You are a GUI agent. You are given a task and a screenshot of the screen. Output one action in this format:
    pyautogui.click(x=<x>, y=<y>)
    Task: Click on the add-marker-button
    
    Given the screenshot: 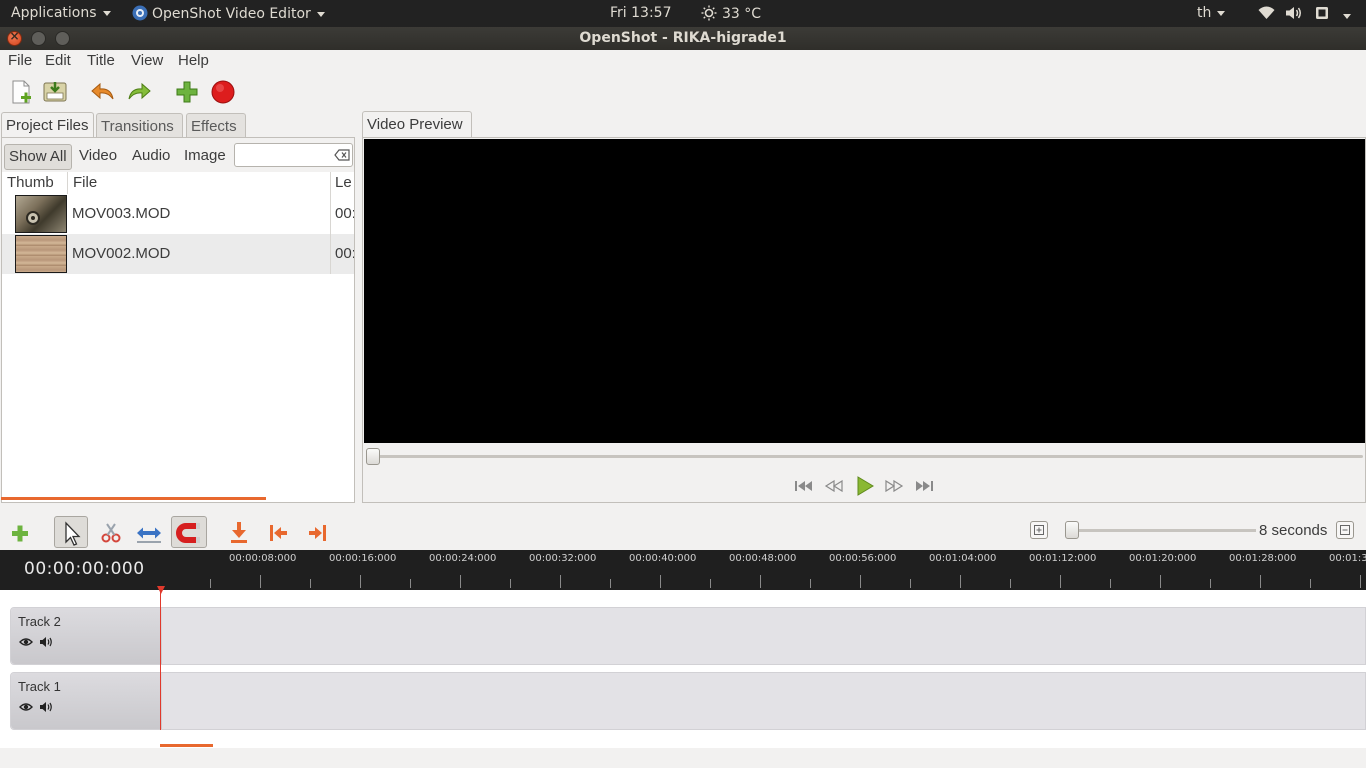 What is the action you would take?
    pyautogui.click(x=239, y=532)
    